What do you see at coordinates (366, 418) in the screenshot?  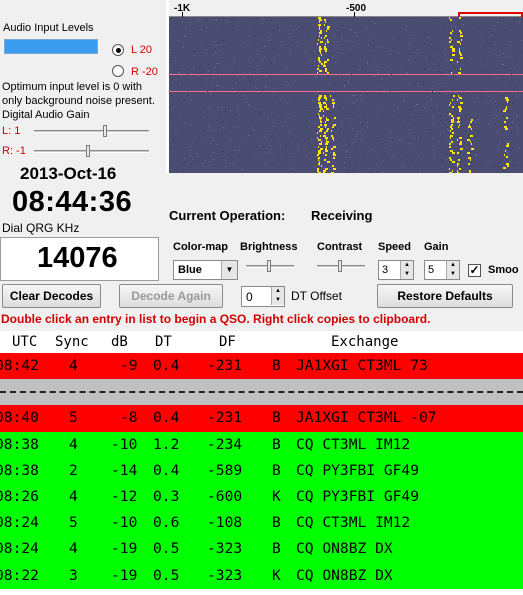 I see `decode-msg: JA1XGI CT3ML -07` at bounding box center [366, 418].